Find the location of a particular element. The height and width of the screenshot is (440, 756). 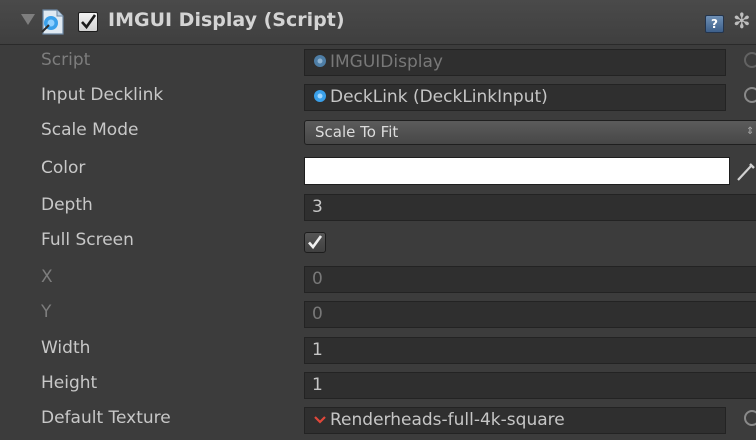

row-script: Script IMGUIDisplay is located at coordinates (378, 62).